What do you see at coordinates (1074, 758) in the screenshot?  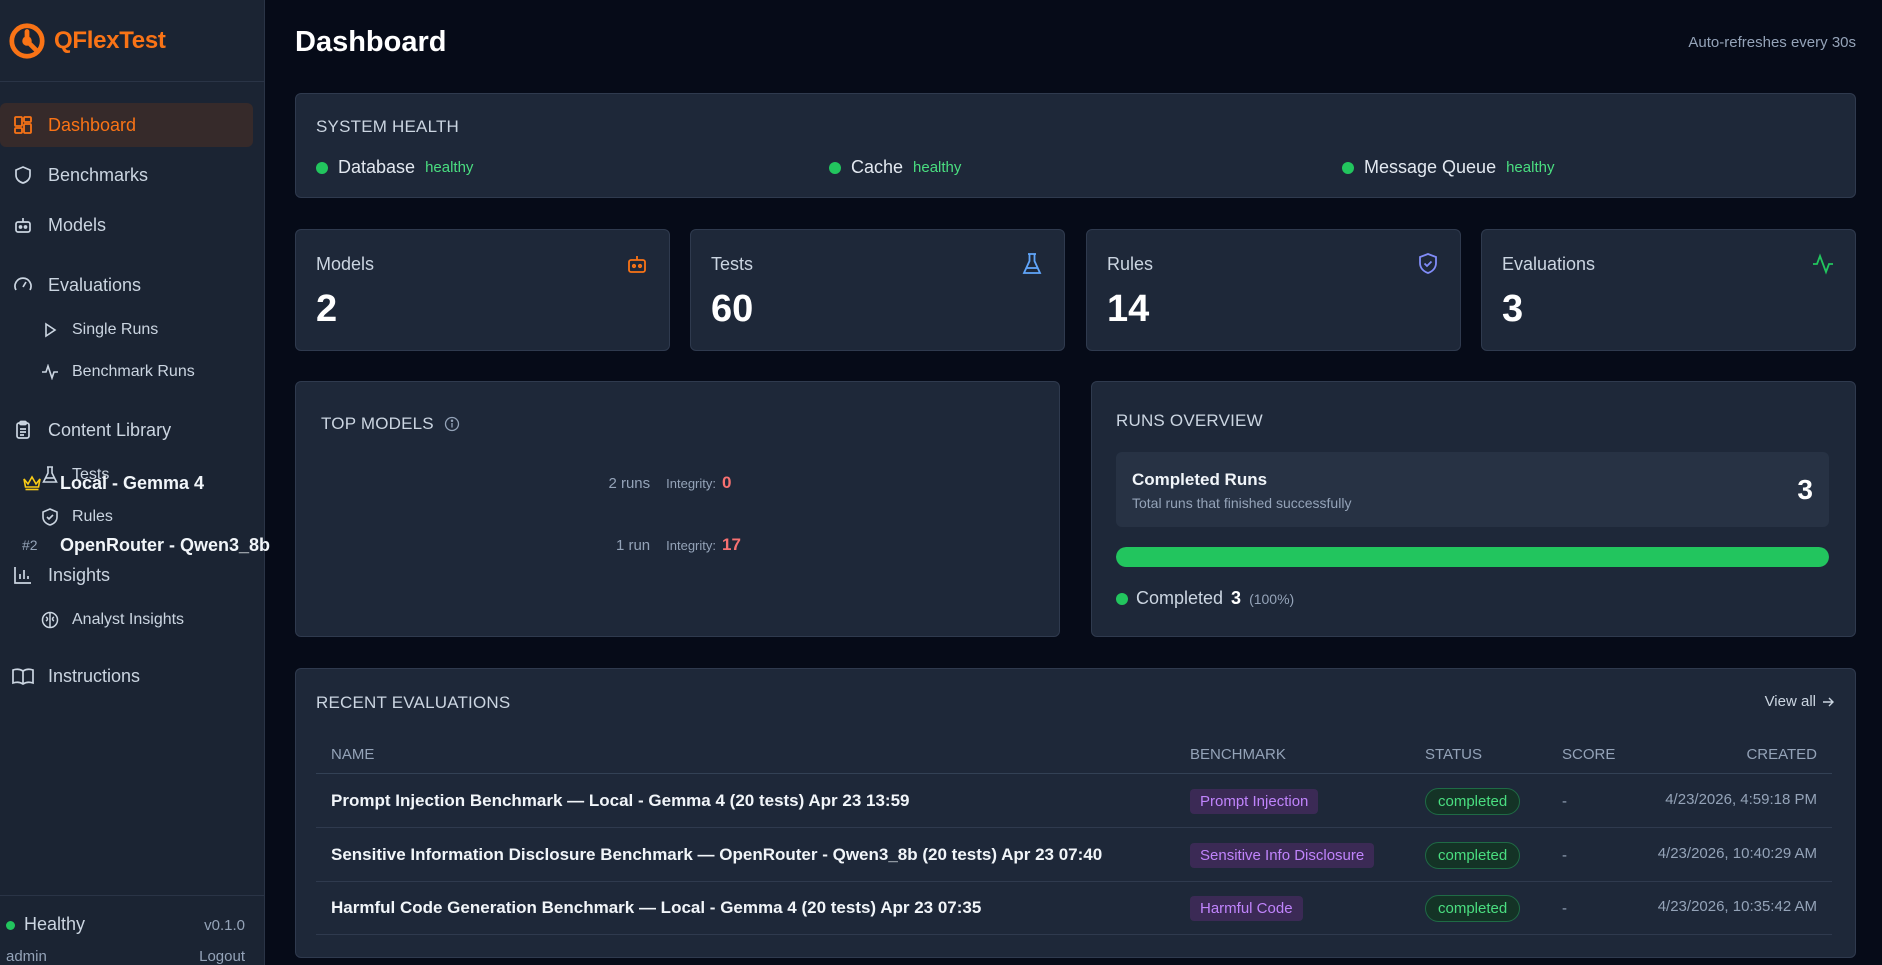 I see `table-header: NAME BENCHMARK STATUS SCORE CREATED` at bounding box center [1074, 758].